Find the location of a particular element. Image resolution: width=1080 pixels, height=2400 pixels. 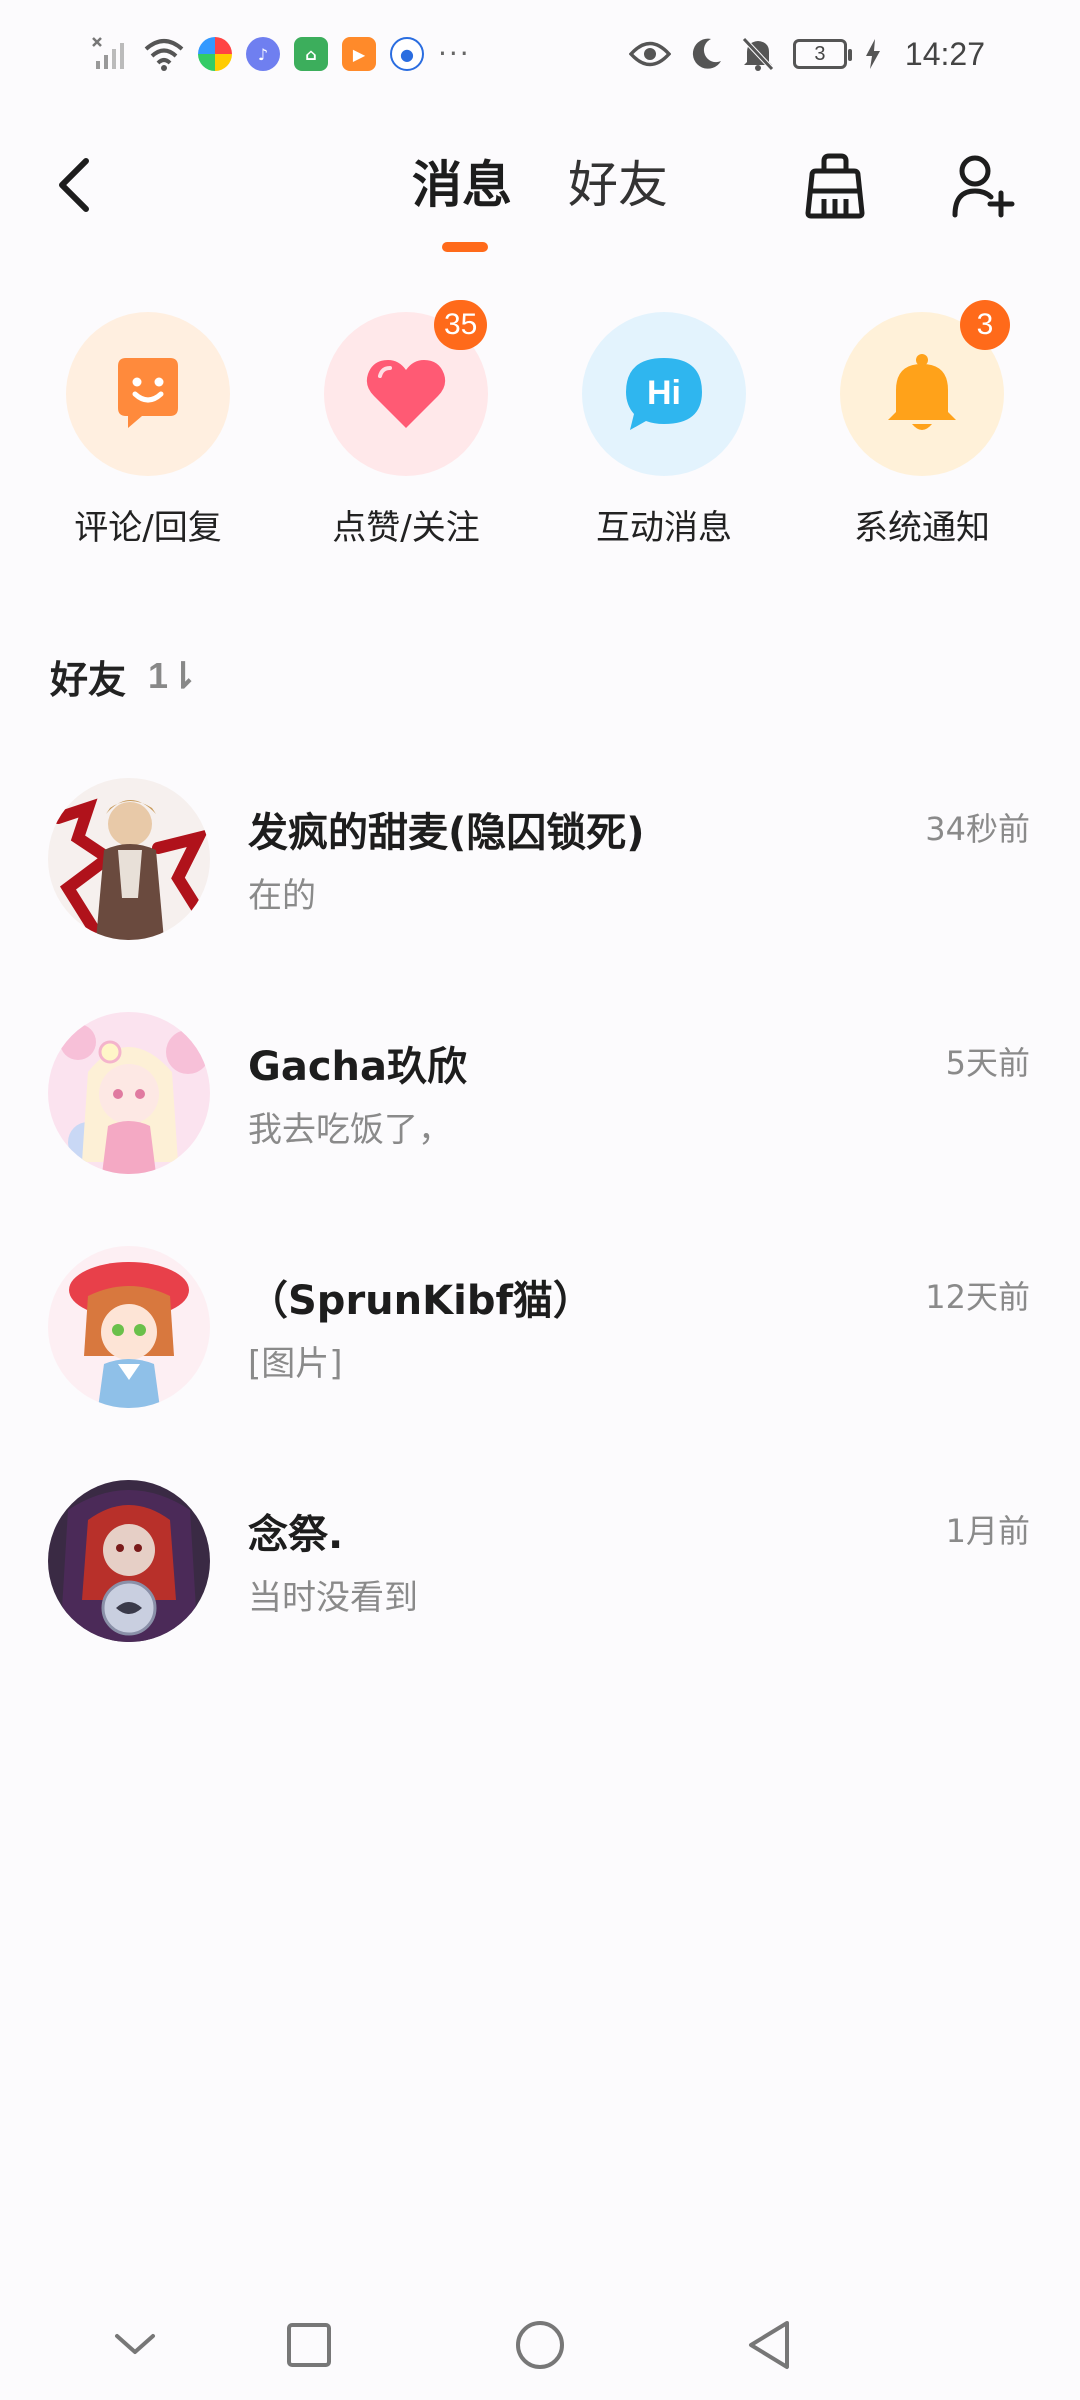

status-time: 14:27 is located at coordinates (944, 53).